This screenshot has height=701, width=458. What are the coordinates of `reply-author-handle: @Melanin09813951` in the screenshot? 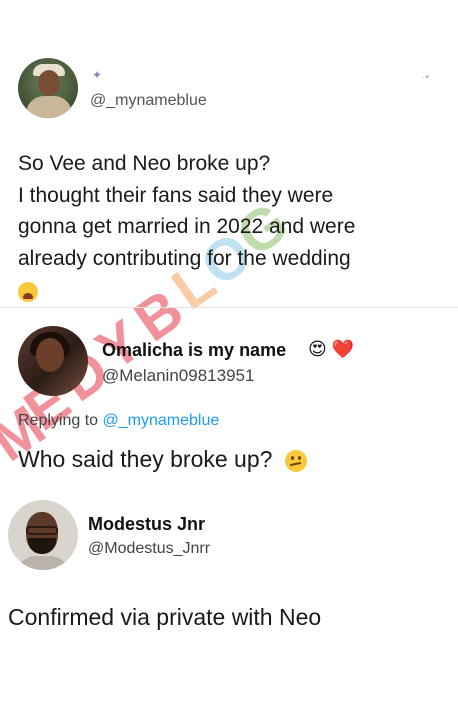 It's located at (178, 376).